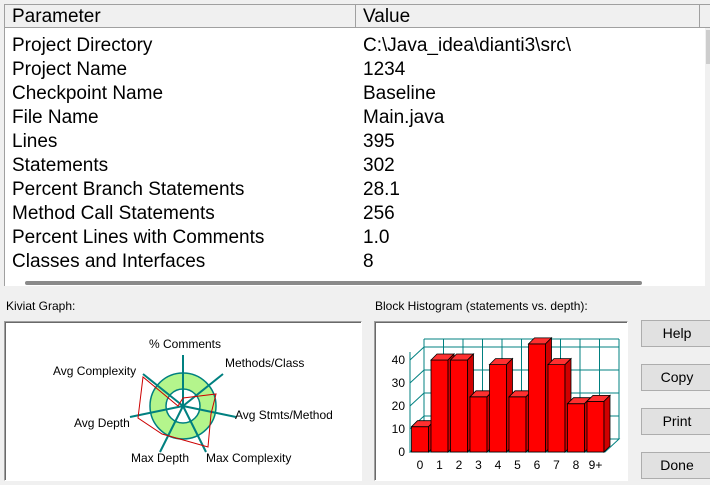 The width and height of the screenshot is (710, 485). I want to click on table-row: Statements 302, so click(352, 166).